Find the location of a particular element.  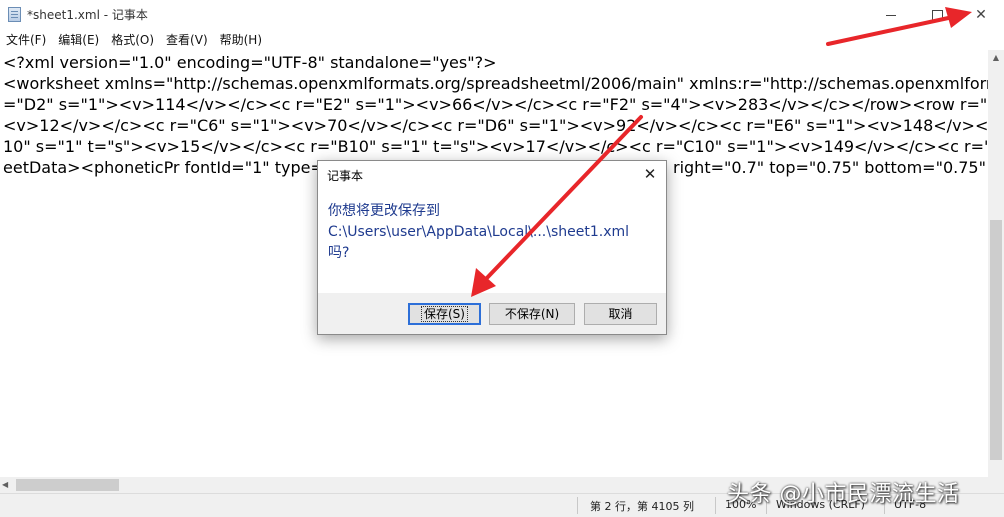

menu-edit: 编辑(E) is located at coordinates (78, 40).